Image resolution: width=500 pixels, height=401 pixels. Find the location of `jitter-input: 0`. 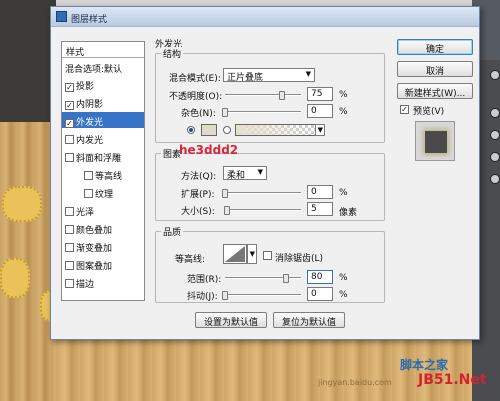

jitter-input: 0 is located at coordinates (320, 294).